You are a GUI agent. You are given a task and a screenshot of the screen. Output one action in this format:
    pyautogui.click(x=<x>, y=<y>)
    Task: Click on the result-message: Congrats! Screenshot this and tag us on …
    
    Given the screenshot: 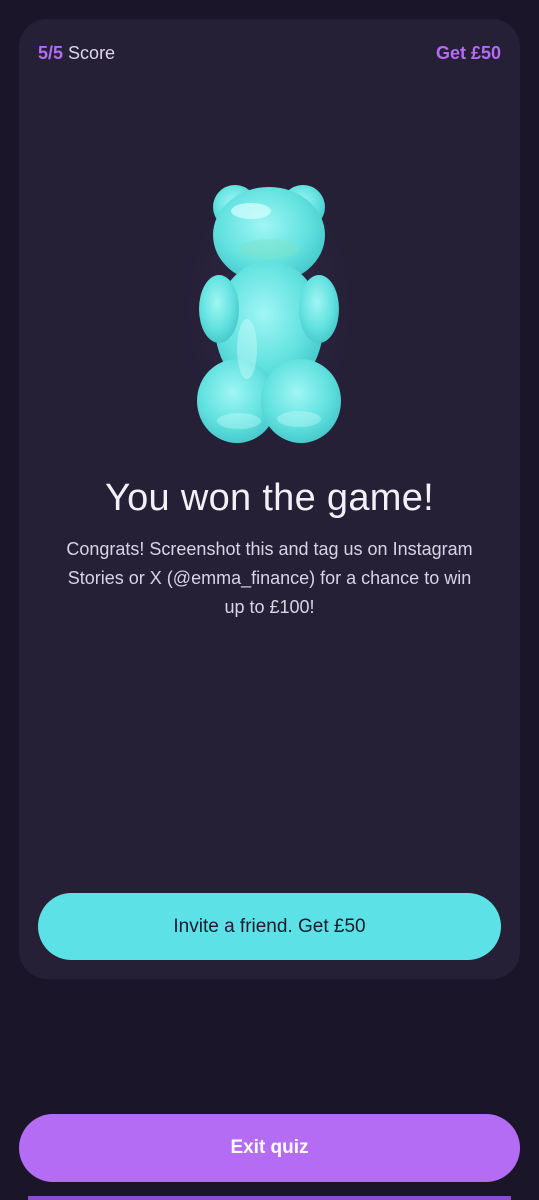 What is the action you would take?
    pyautogui.click(x=269, y=578)
    